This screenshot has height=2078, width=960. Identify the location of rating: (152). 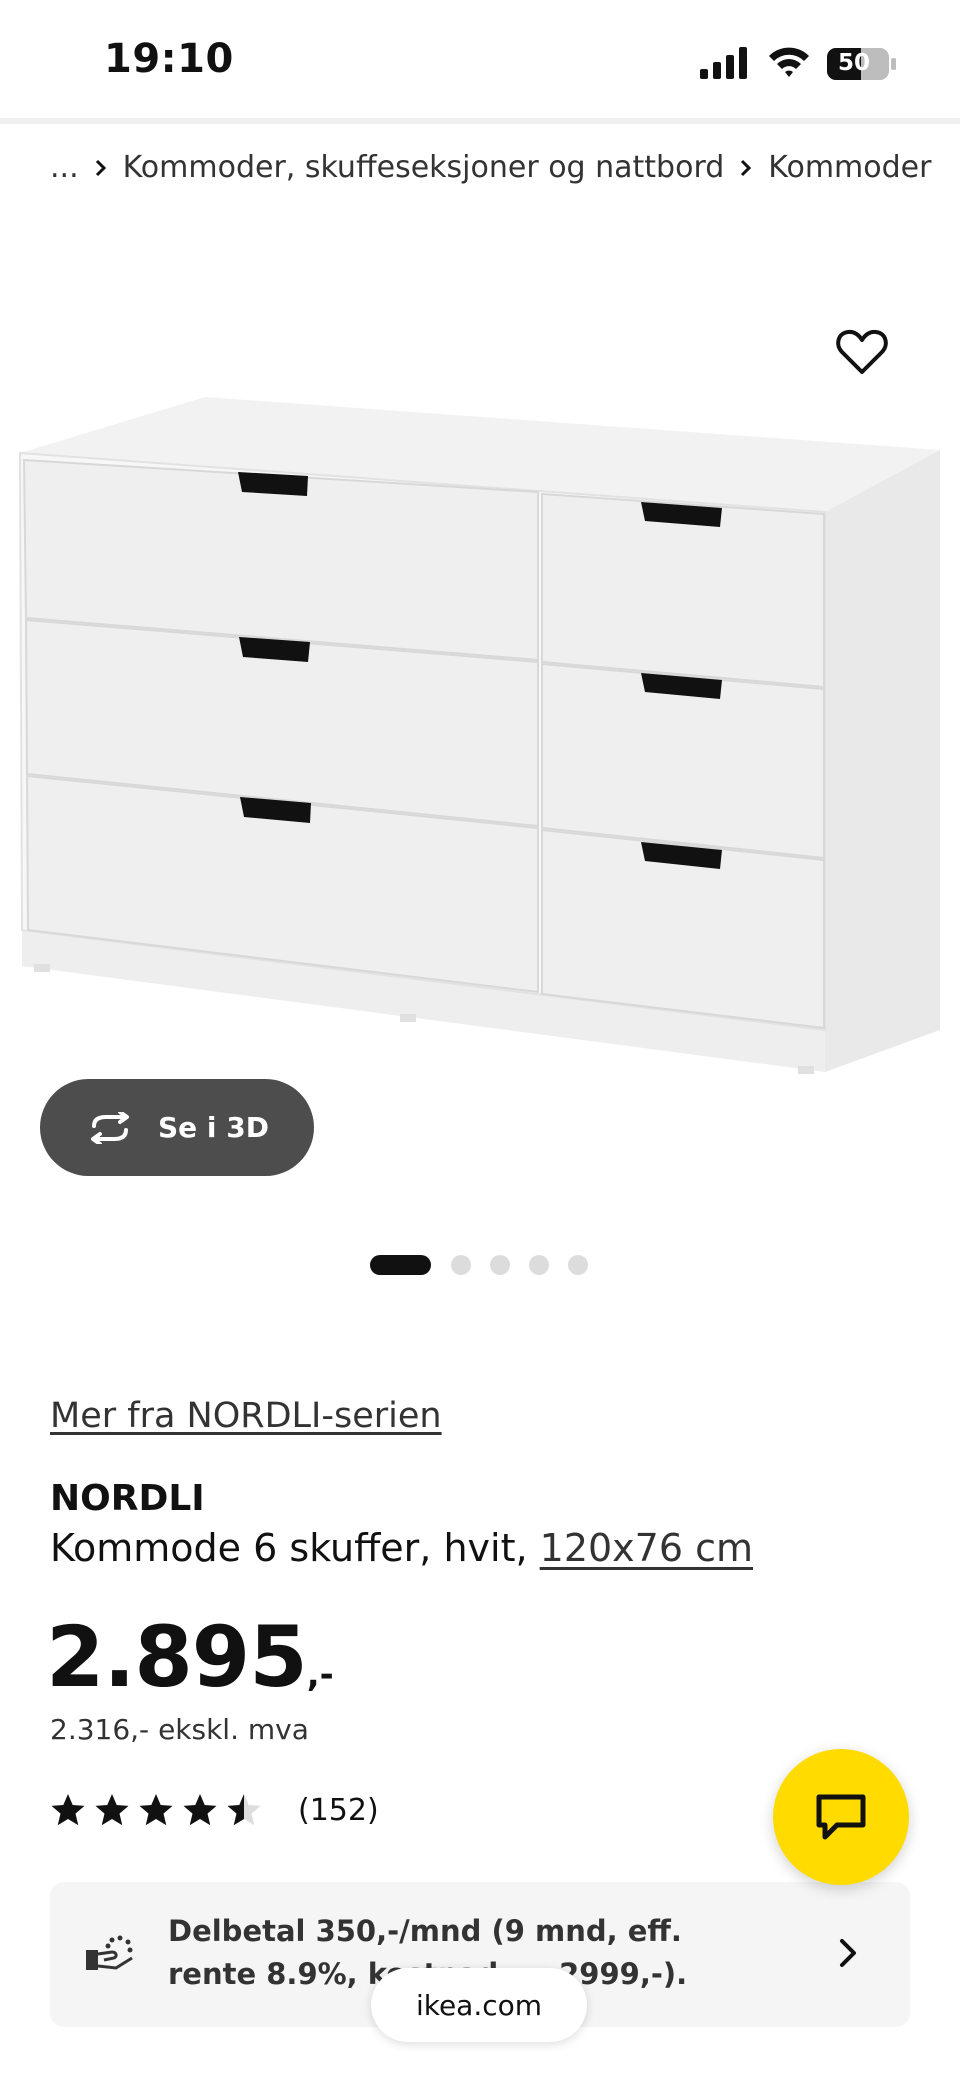
(214, 1810).